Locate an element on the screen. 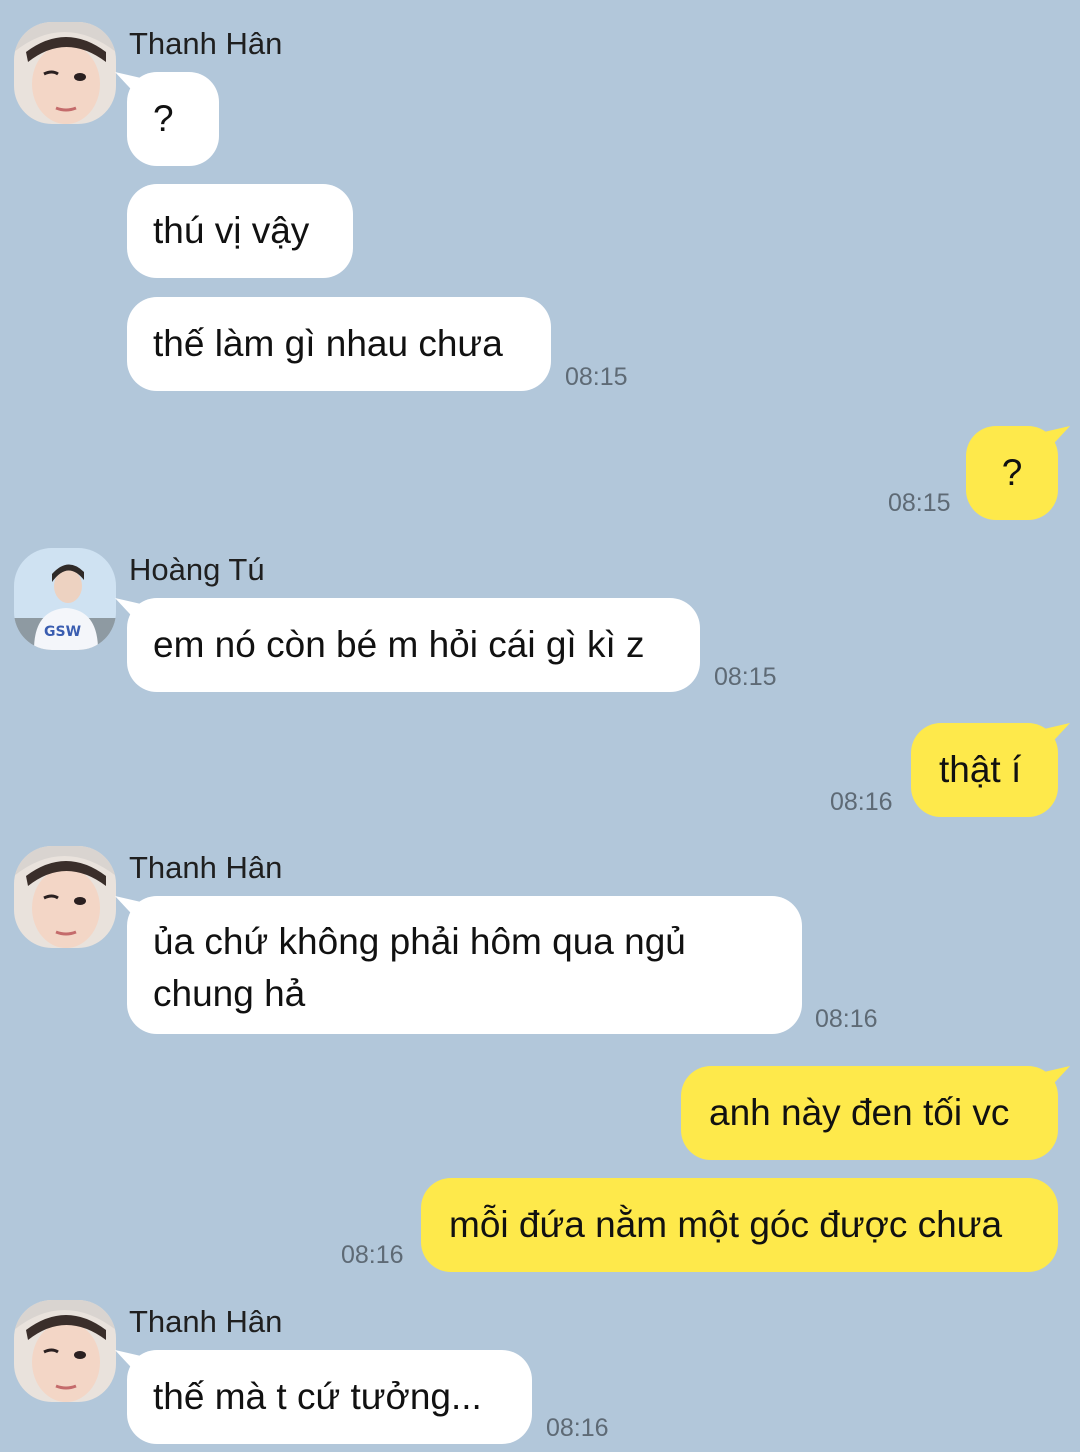 Image resolution: width=1080 pixels, height=1452 pixels. message-text: thú vị vậy is located at coordinates (231, 230).